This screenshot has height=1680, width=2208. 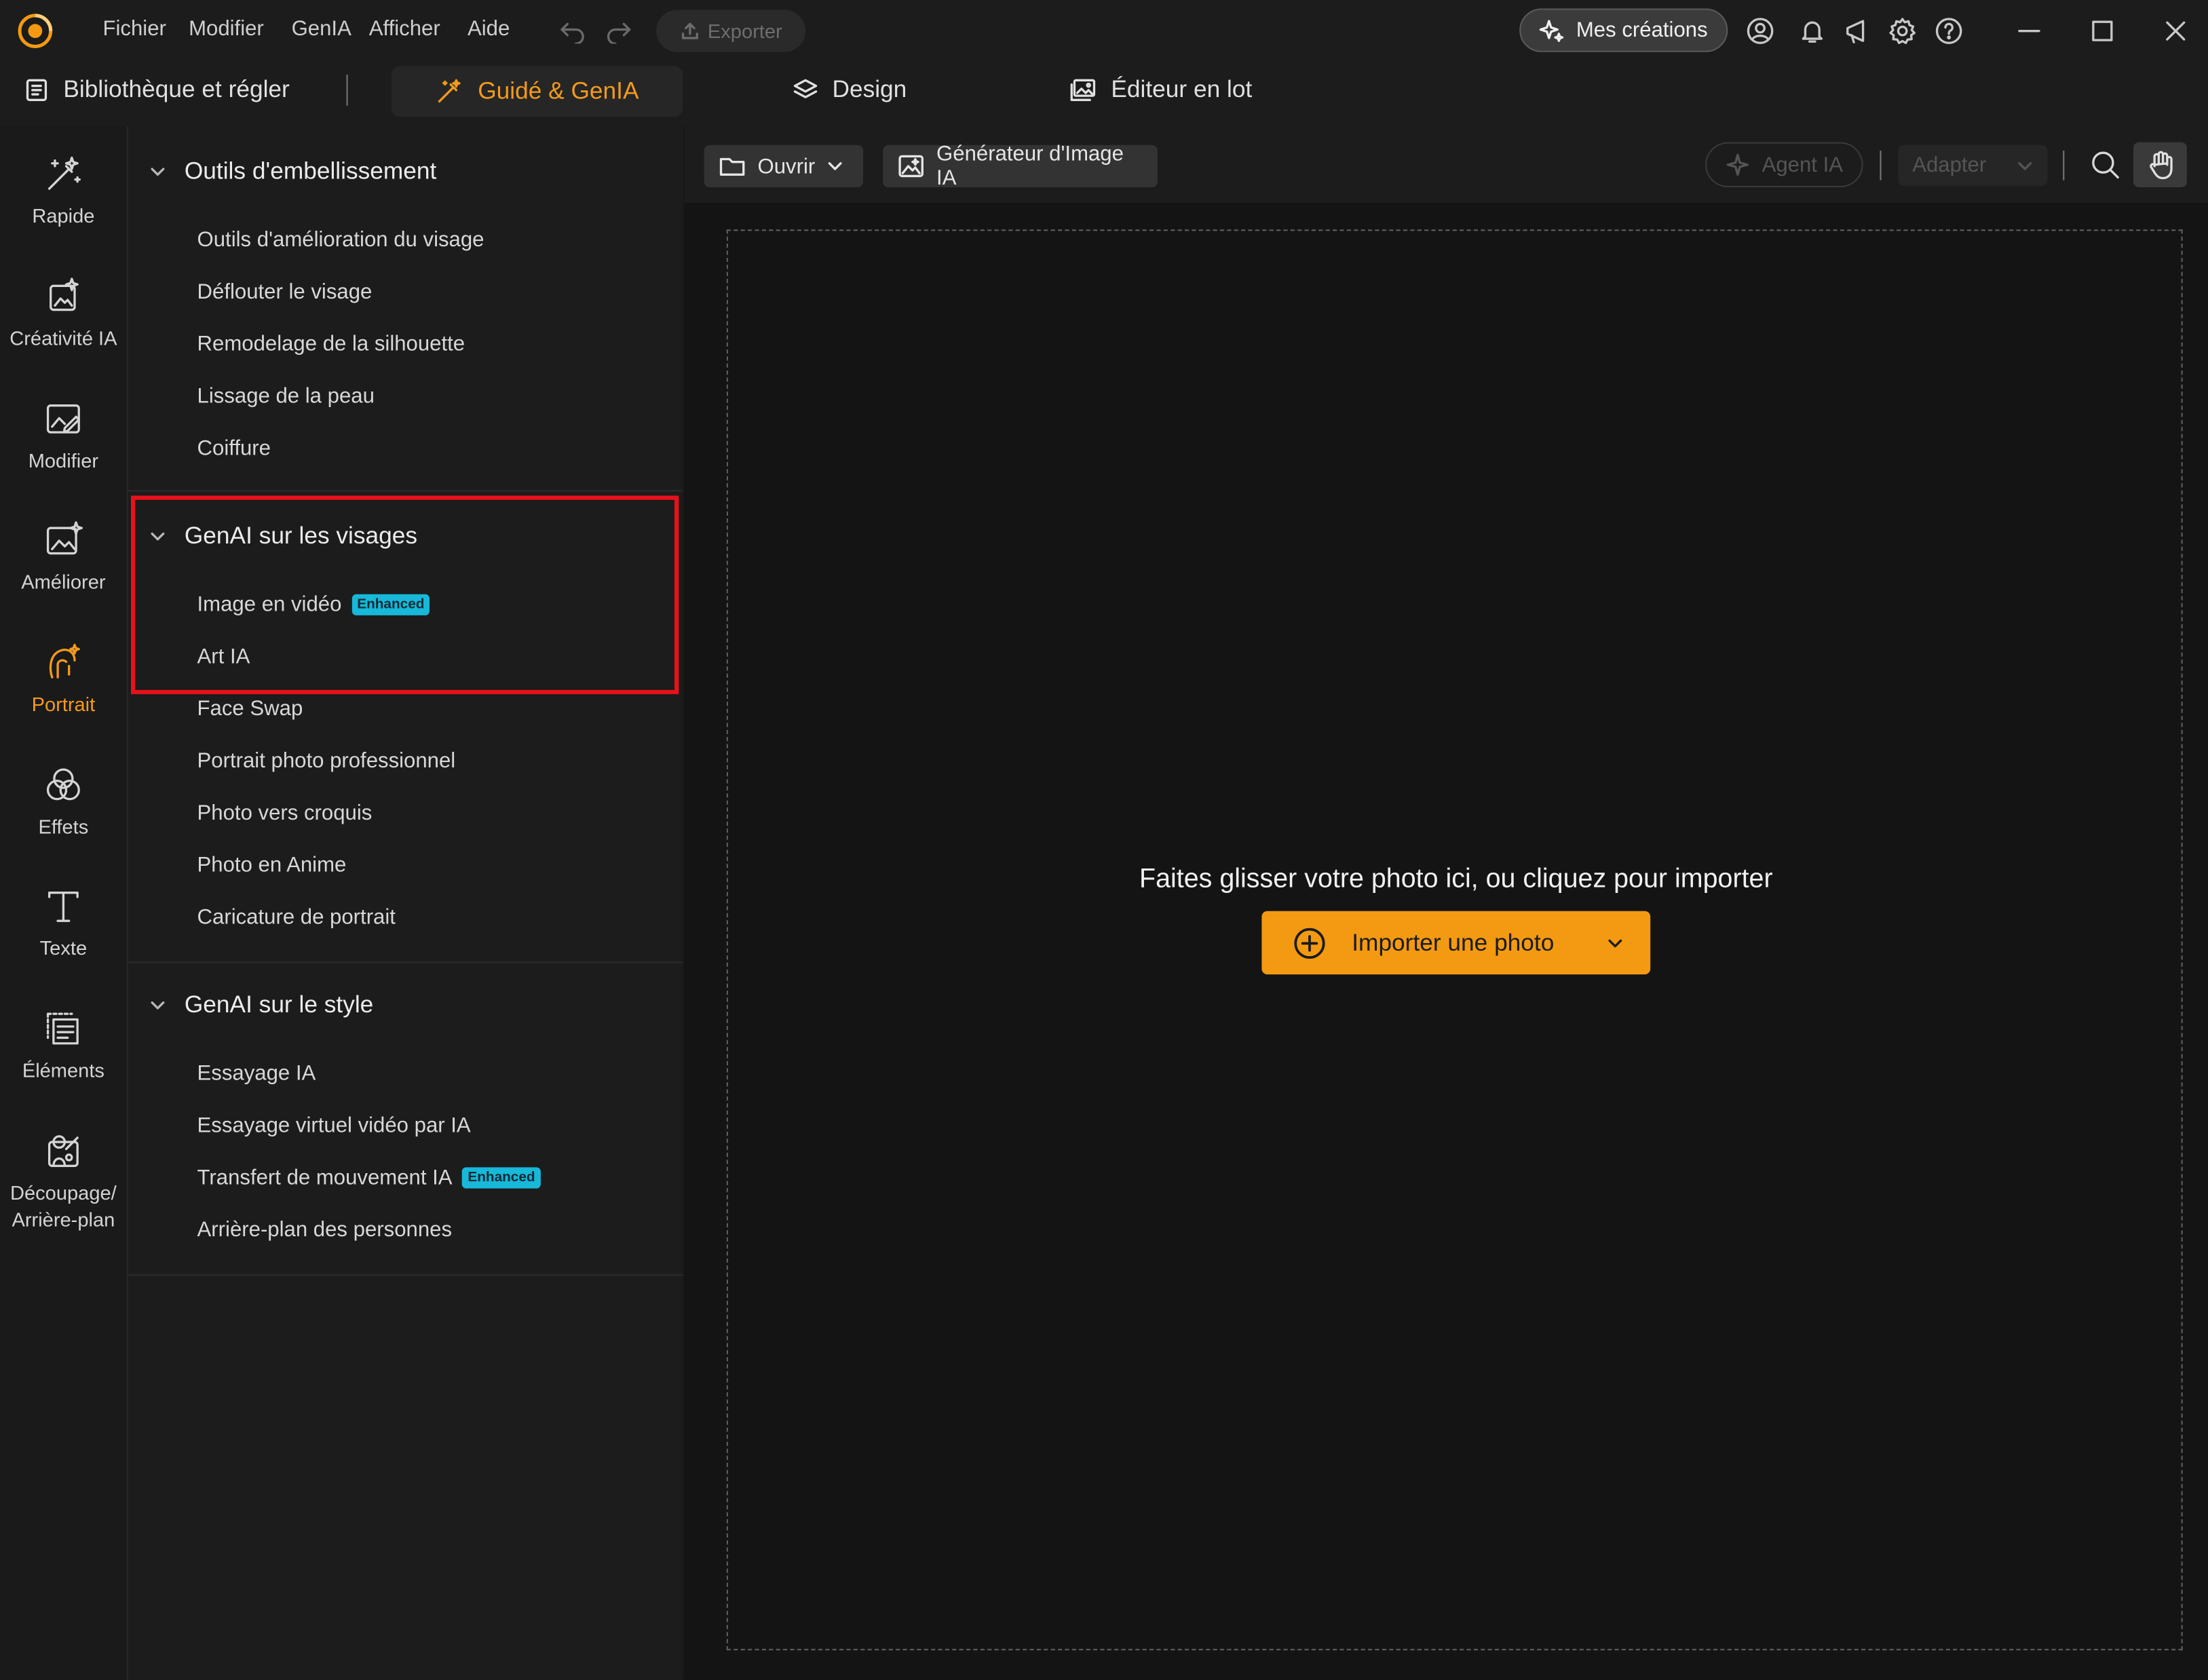 I want to click on rail-item-label: Créativité IA, so click(x=63, y=337).